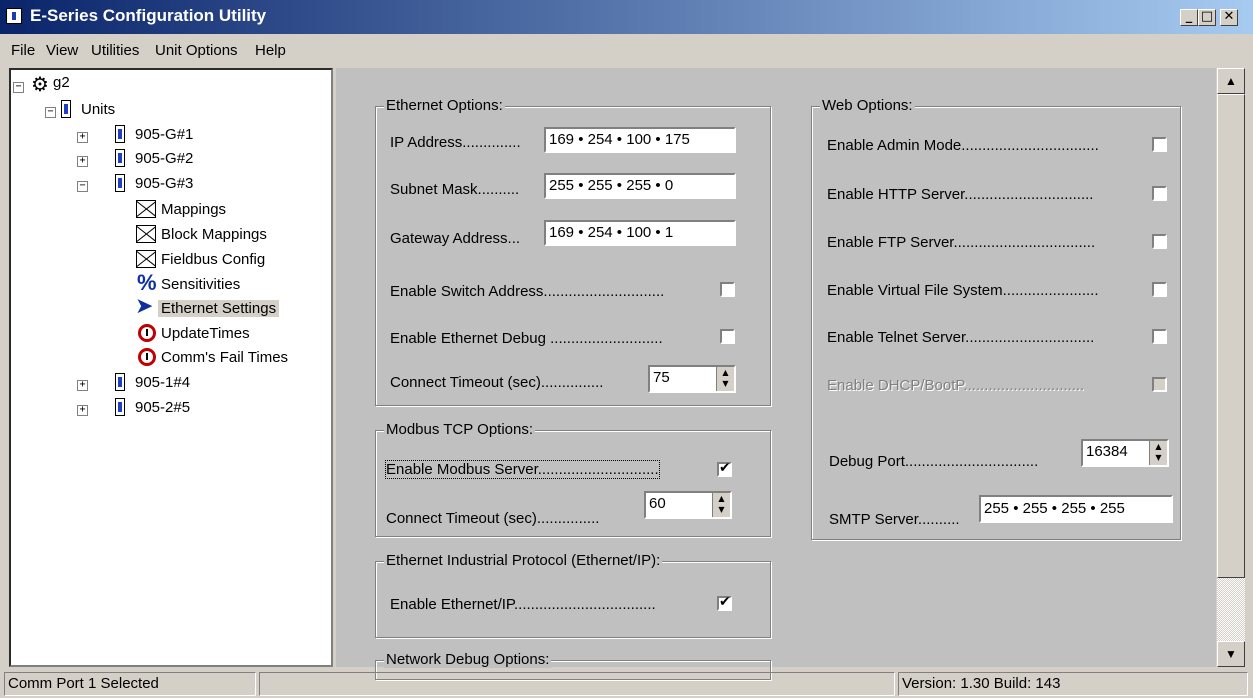  What do you see at coordinates (640, 233) in the screenshot?
I see `gateway-address-field: 169 • 254 • 100 • 1` at bounding box center [640, 233].